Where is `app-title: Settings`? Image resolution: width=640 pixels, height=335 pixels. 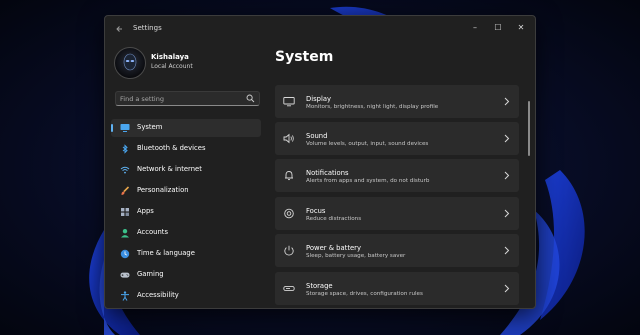
app-title: Settings is located at coordinates (147, 28).